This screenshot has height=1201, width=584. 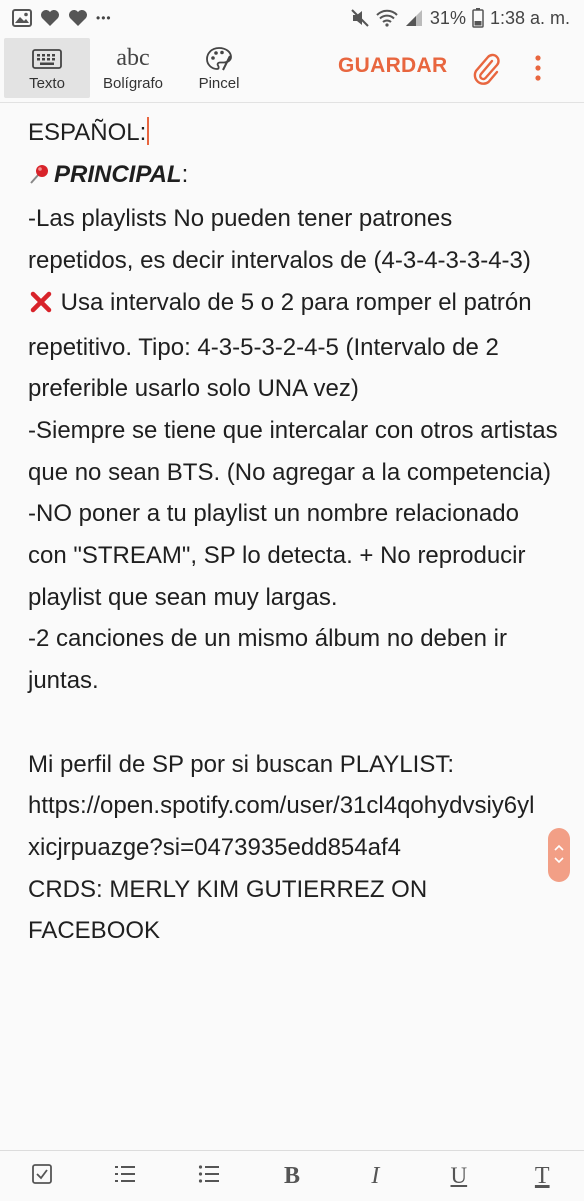 I want to click on save-button: GUARDAR, so click(x=392, y=66).